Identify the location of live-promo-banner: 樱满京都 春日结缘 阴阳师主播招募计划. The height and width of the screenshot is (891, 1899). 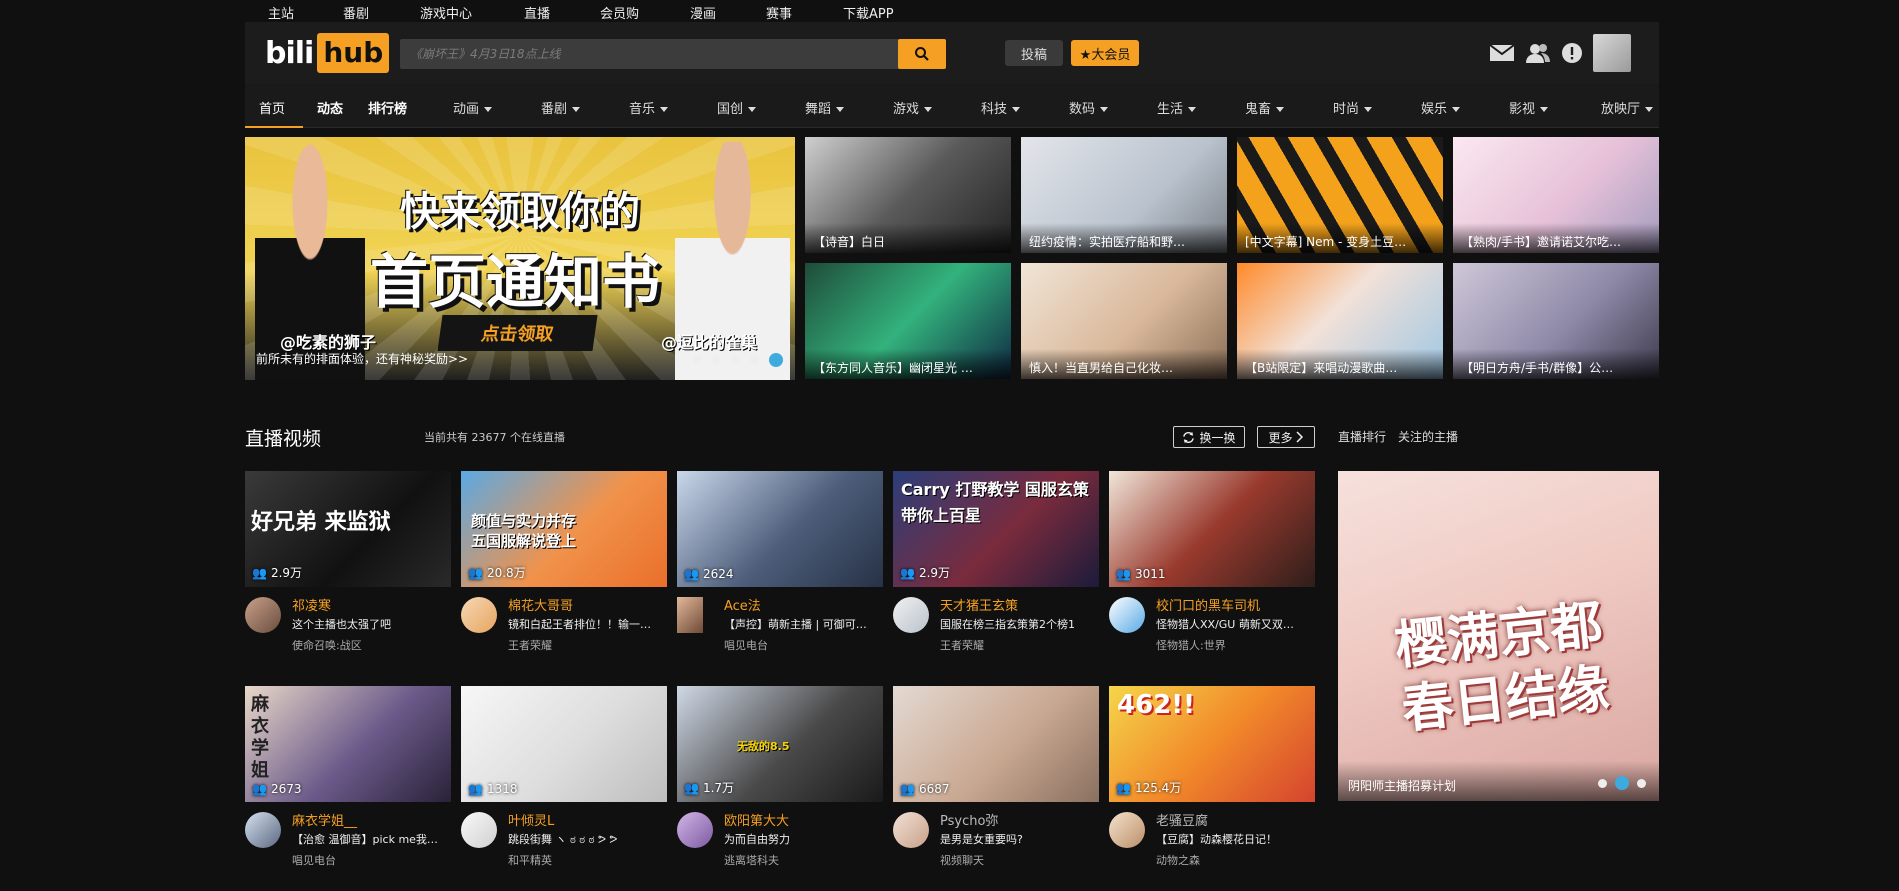
(1498, 636).